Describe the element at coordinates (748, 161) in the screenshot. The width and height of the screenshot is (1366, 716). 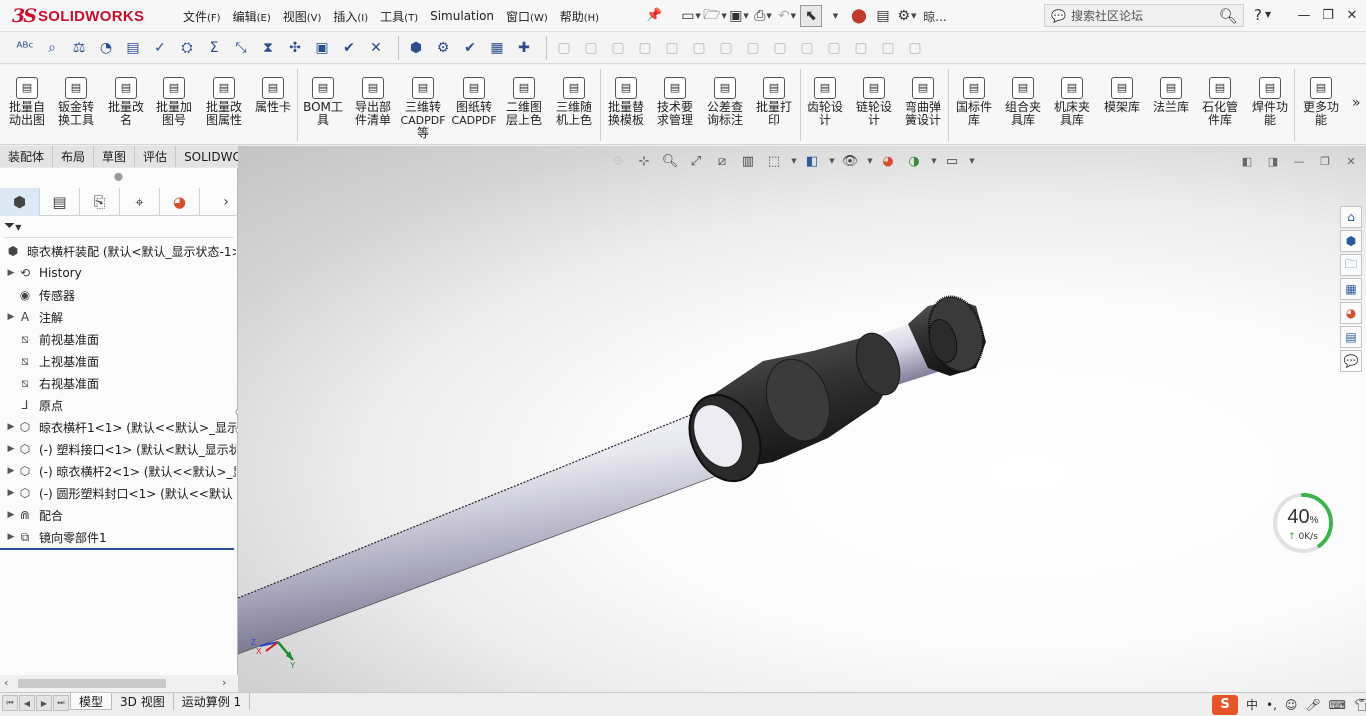
I see `dynamic-annotation-icon: ▥` at that location.